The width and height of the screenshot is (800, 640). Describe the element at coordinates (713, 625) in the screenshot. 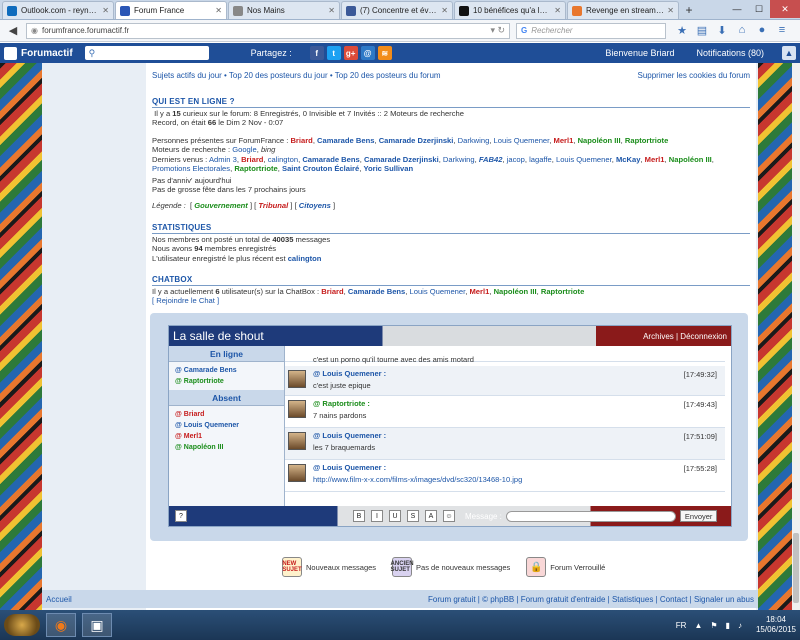

I see `flag-icon: ⚑` at that location.